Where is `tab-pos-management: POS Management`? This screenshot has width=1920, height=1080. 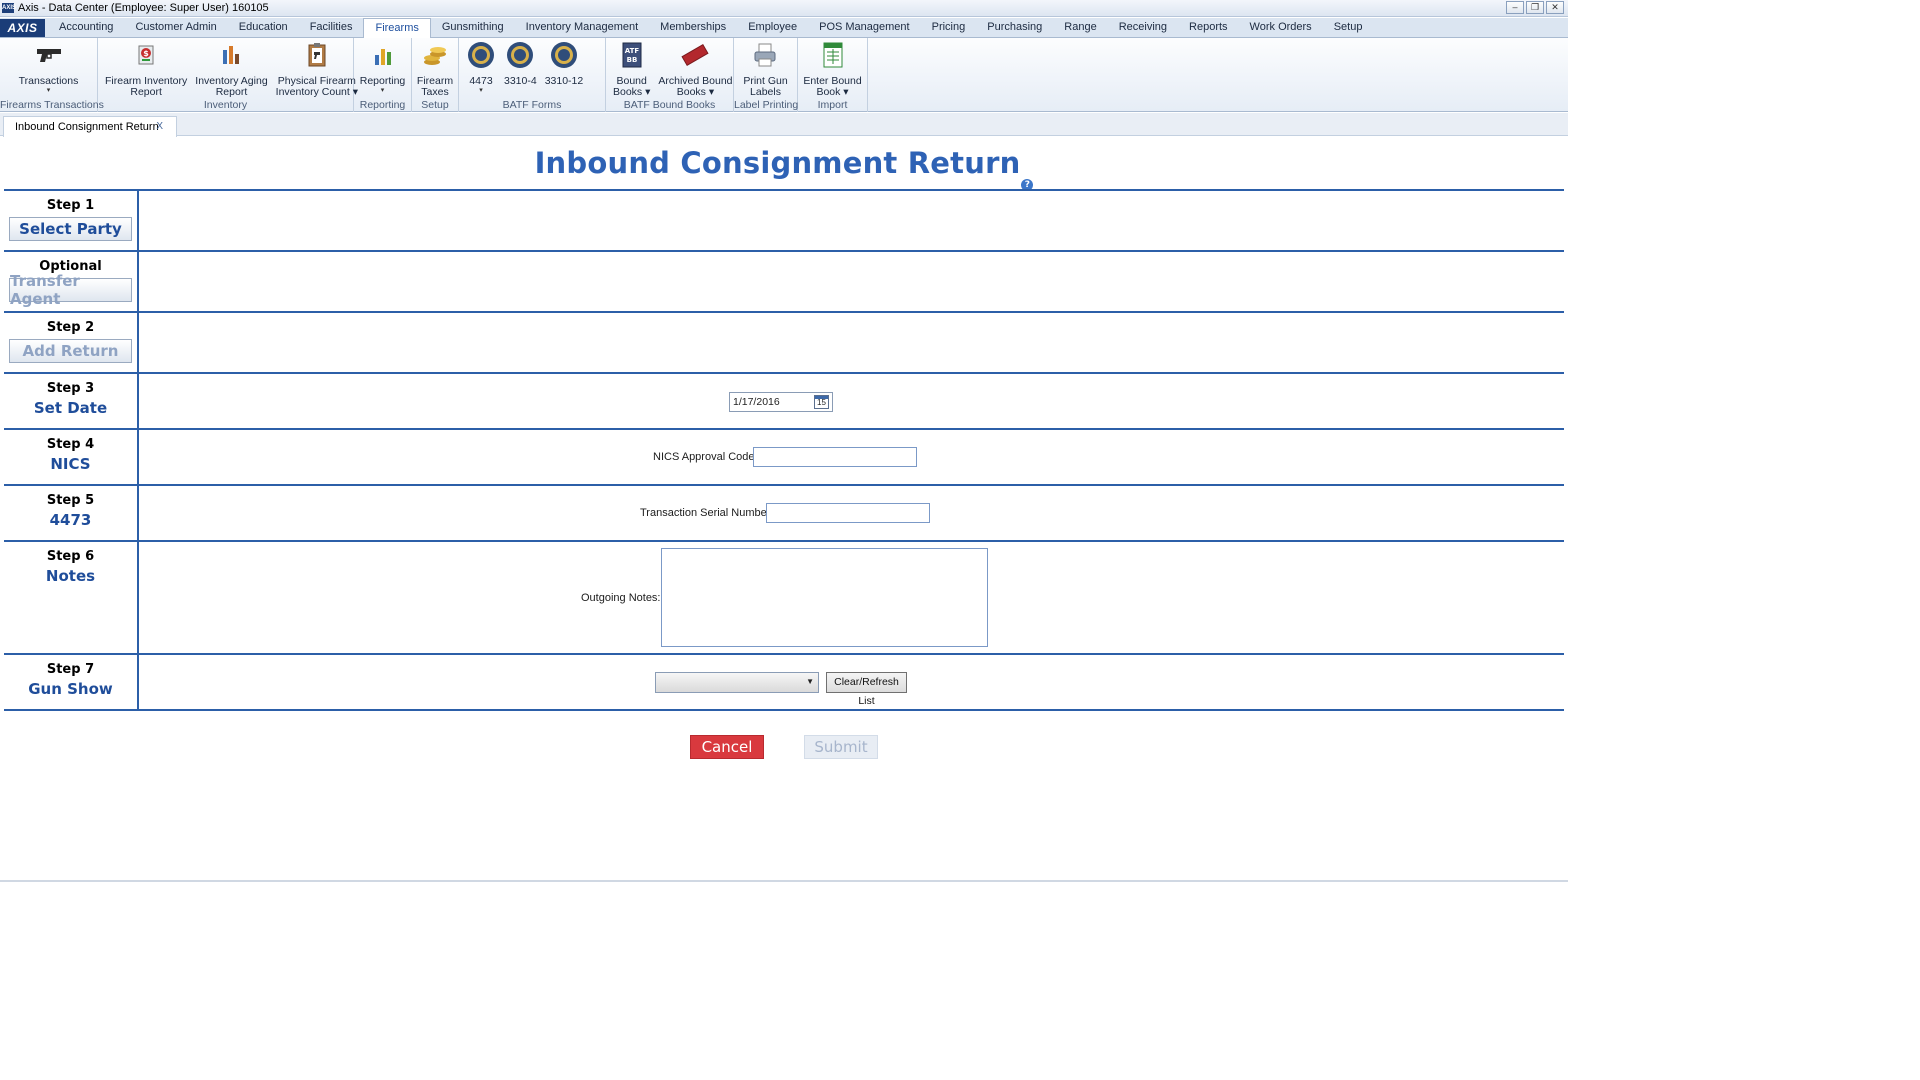
tab-pos-management: POS Management is located at coordinates (864, 27).